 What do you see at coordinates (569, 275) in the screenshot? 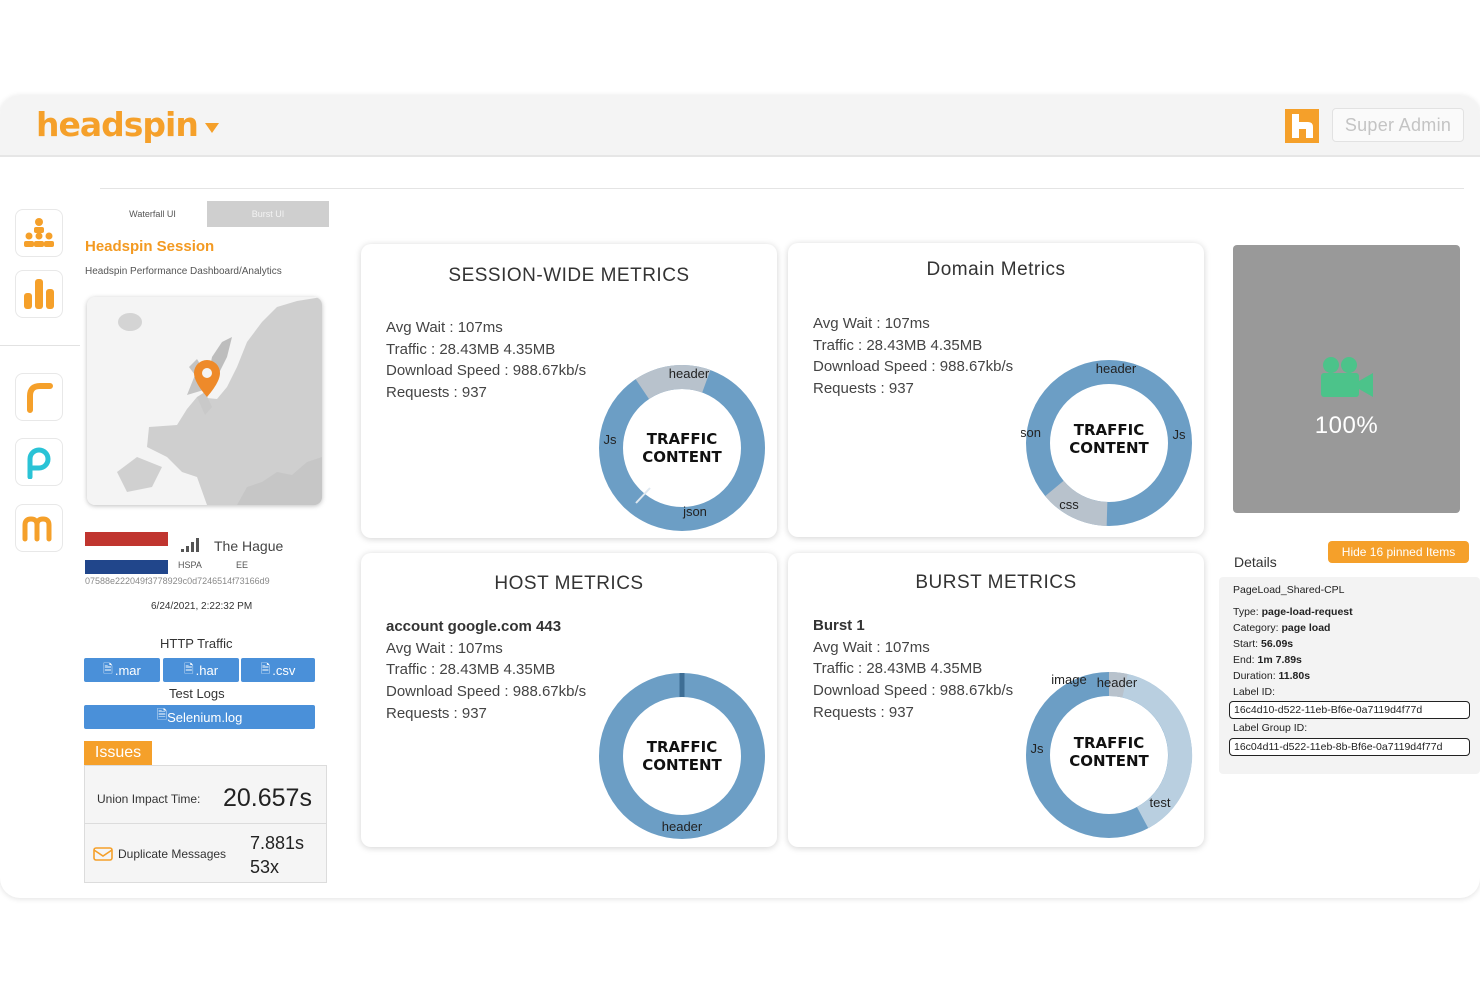
I see `card-title: SESSION-WIDE METRICS` at bounding box center [569, 275].